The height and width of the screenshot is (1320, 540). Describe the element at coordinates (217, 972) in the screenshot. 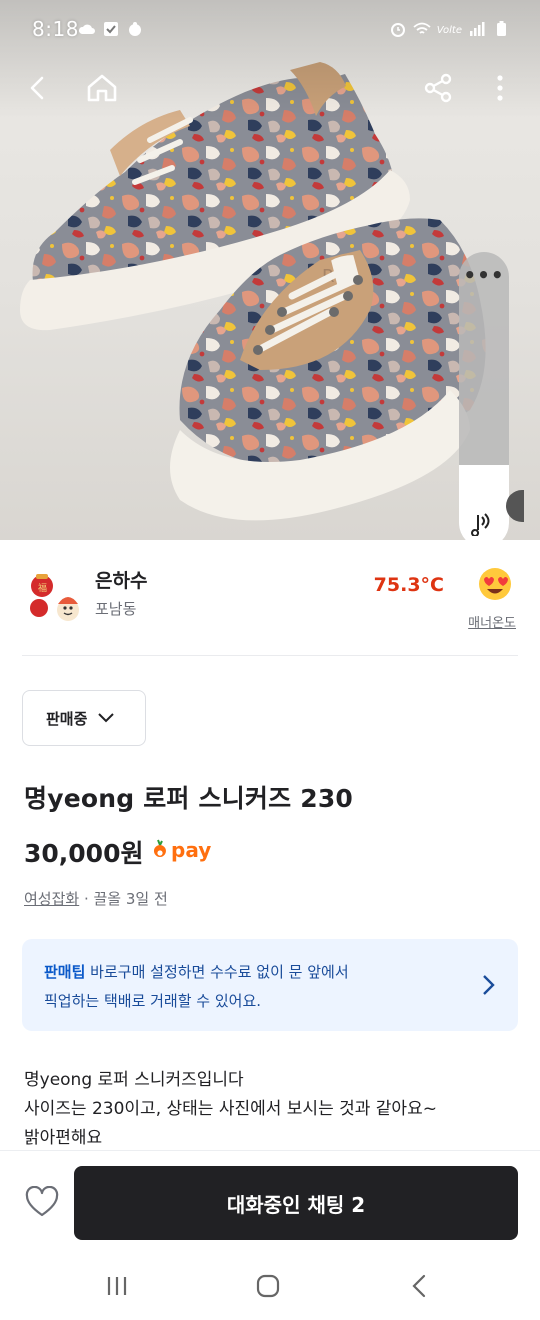

I see `tip-line-1-text: 바로구매 설정하면 수수료 없이 문 앞에서` at that location.